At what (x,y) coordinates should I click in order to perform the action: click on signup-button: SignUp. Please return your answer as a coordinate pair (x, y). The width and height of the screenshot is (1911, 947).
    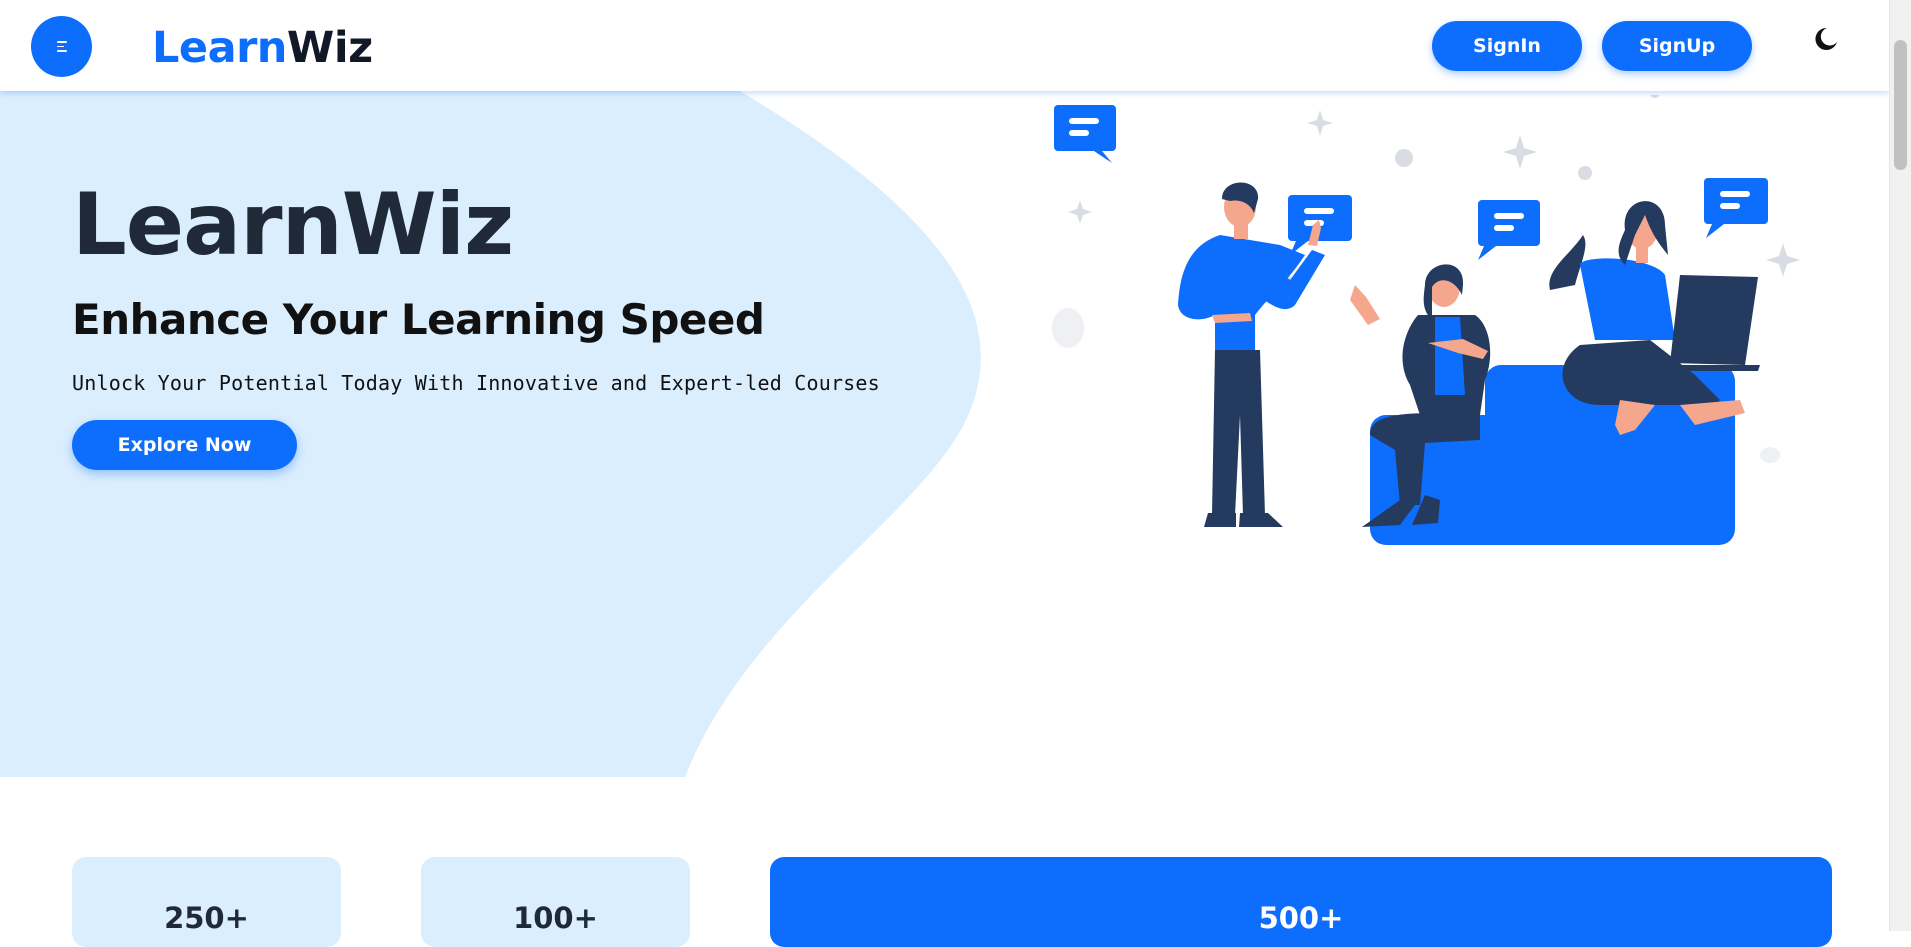
    Looking at the image, I should click on (1677, 46).